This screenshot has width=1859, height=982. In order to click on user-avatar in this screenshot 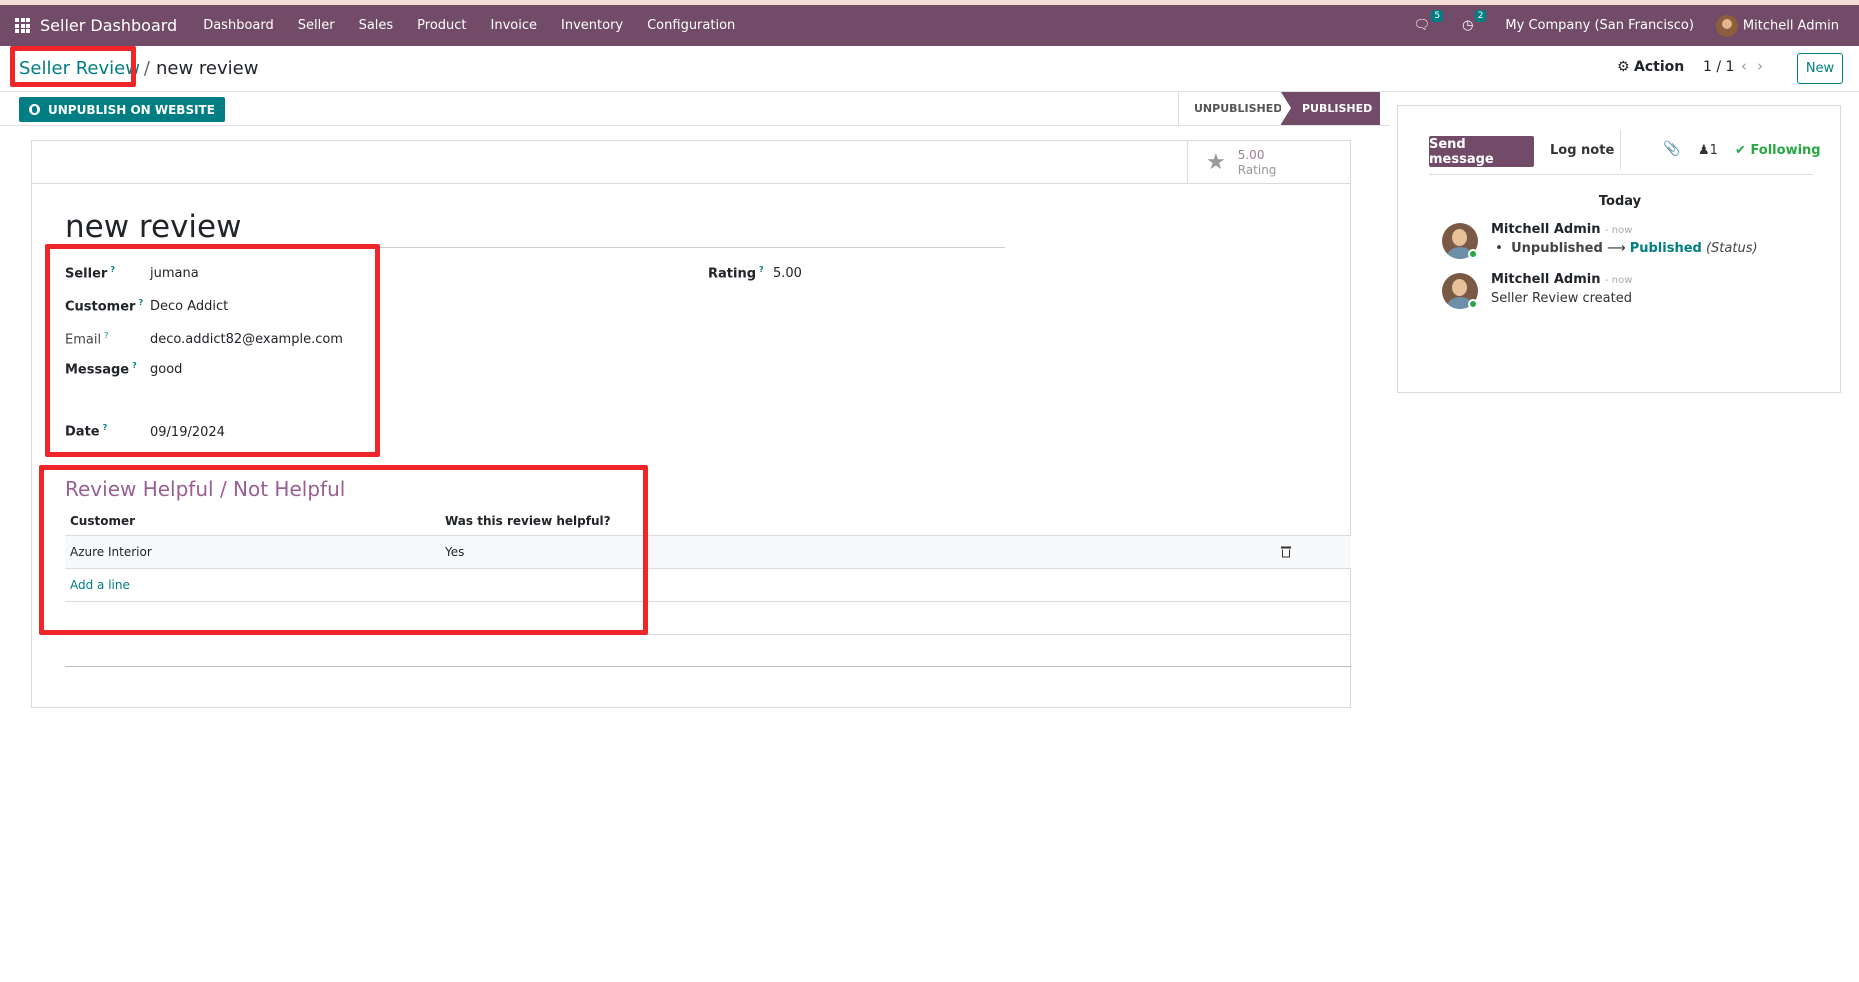, I will do `click(1726, 25)`.